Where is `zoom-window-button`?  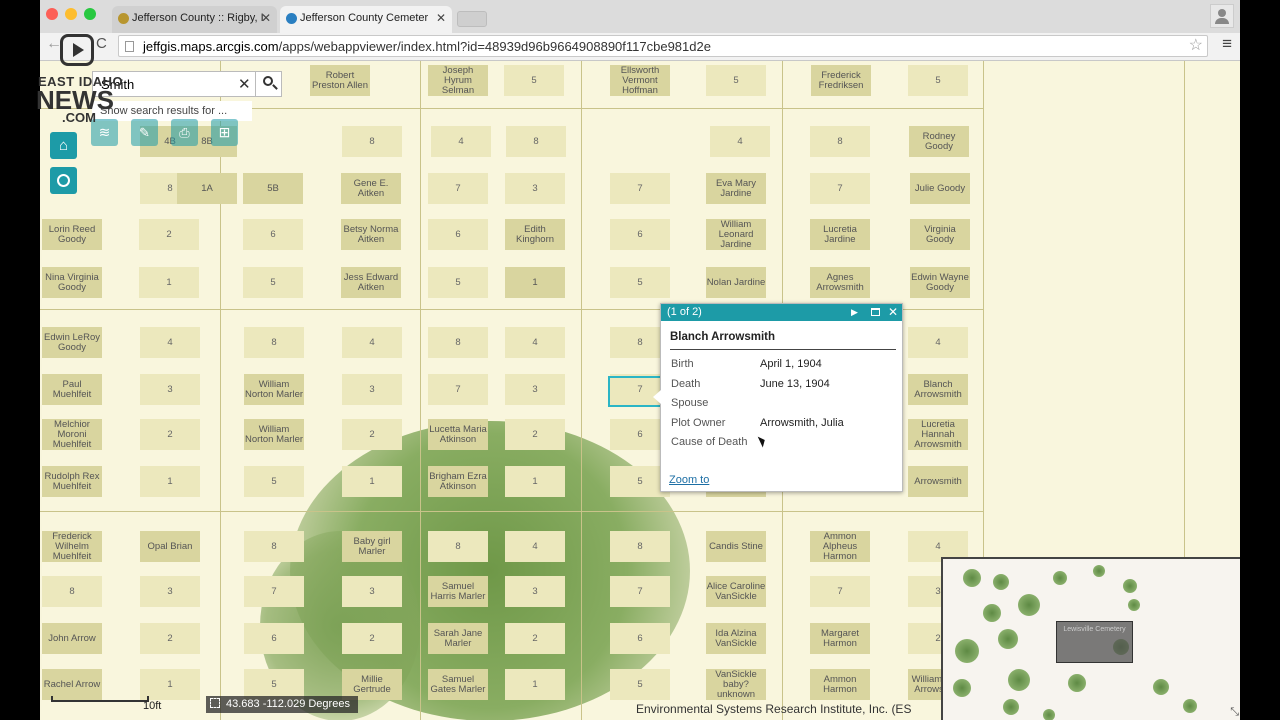 zoom-window-button is located at coordinates (90, 14).